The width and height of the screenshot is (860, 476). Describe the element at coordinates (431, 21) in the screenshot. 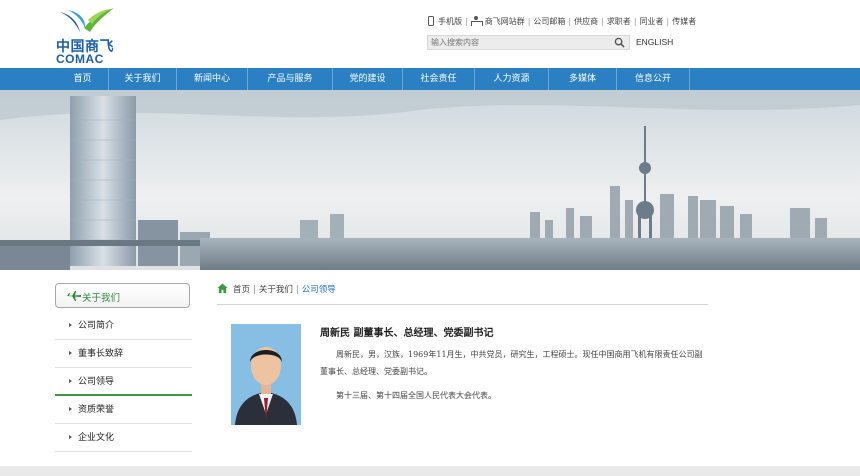

I see `phone-icon` at that location.